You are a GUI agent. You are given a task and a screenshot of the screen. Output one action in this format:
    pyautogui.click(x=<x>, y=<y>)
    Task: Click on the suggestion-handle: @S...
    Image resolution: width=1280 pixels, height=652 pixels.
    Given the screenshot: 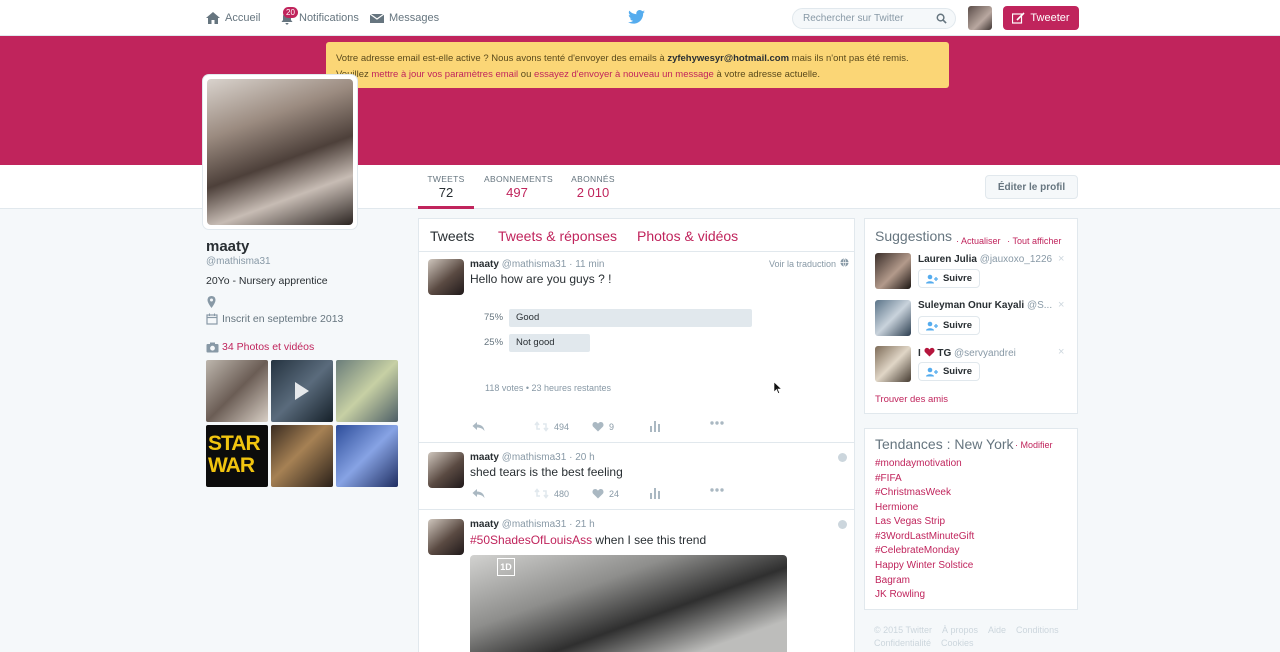 What is the action you would take?
    pyautogui.click(x=1039, y=305)
    